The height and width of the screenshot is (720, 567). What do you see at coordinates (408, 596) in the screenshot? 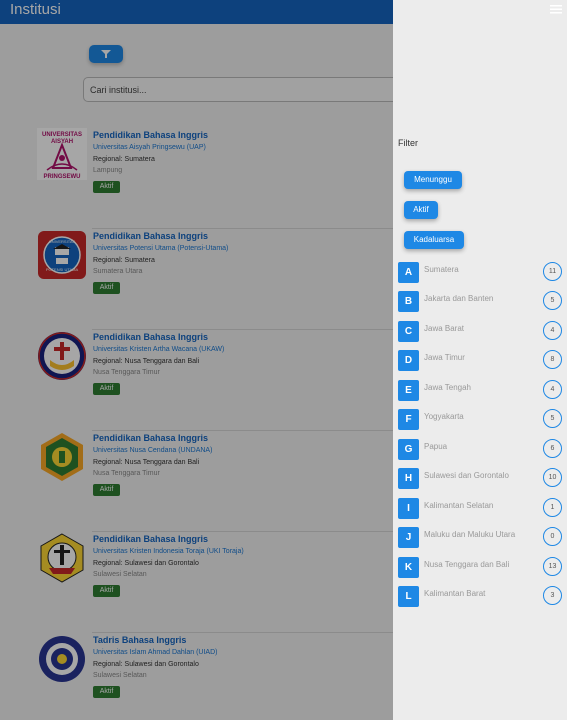
I see `region-letter: L` at bounding box center [408, 596].